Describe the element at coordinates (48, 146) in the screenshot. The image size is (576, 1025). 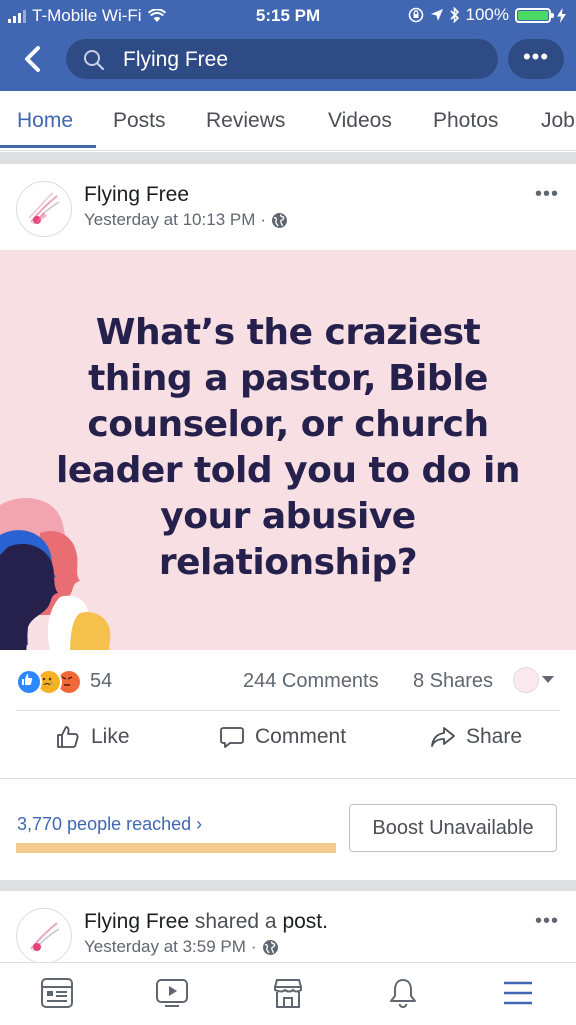
I see `active-tab-indicator` at that location.